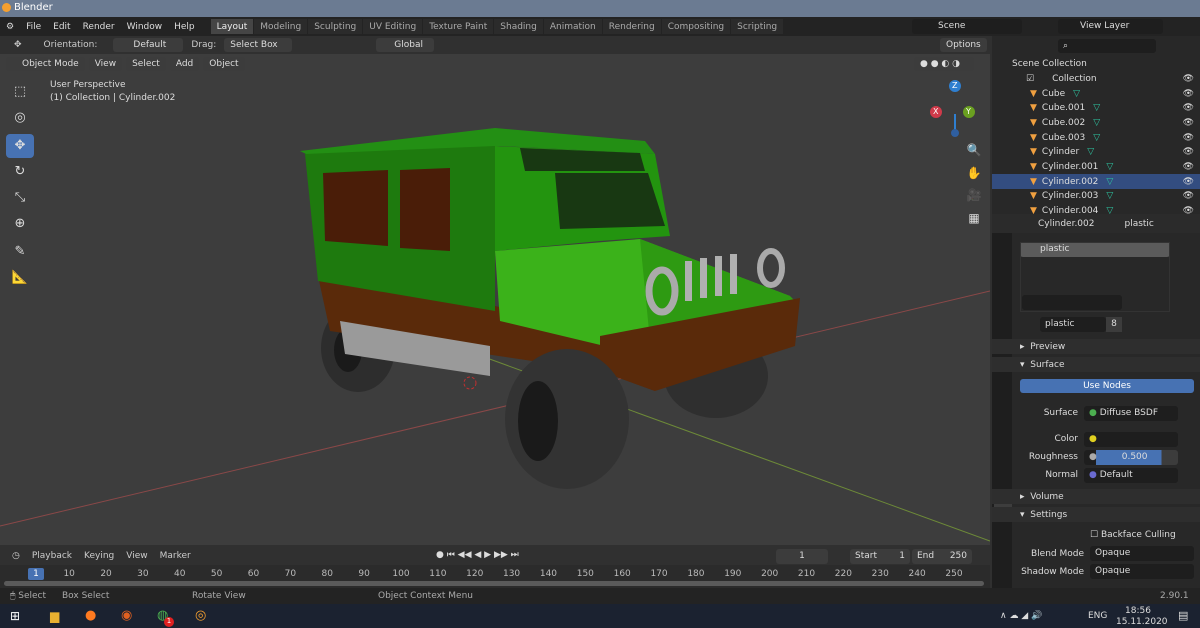 Image resolution: width=1200 pixels, height=628 pixels. What do you see at coordinates (942, 556) in the screenshot?
I see `end-frame-field: End 250` at bounding box center [942, 556].